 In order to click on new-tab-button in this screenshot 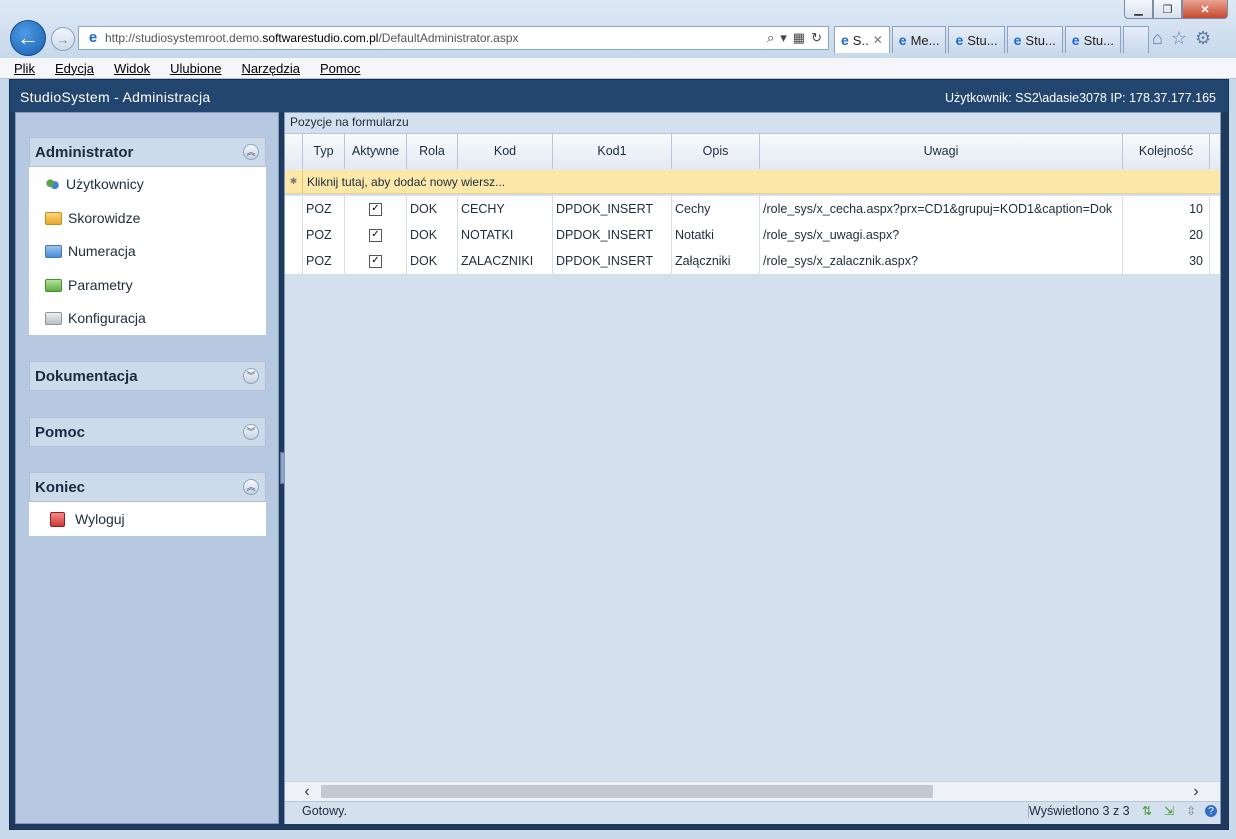, I will do `click(1135, 39)`.